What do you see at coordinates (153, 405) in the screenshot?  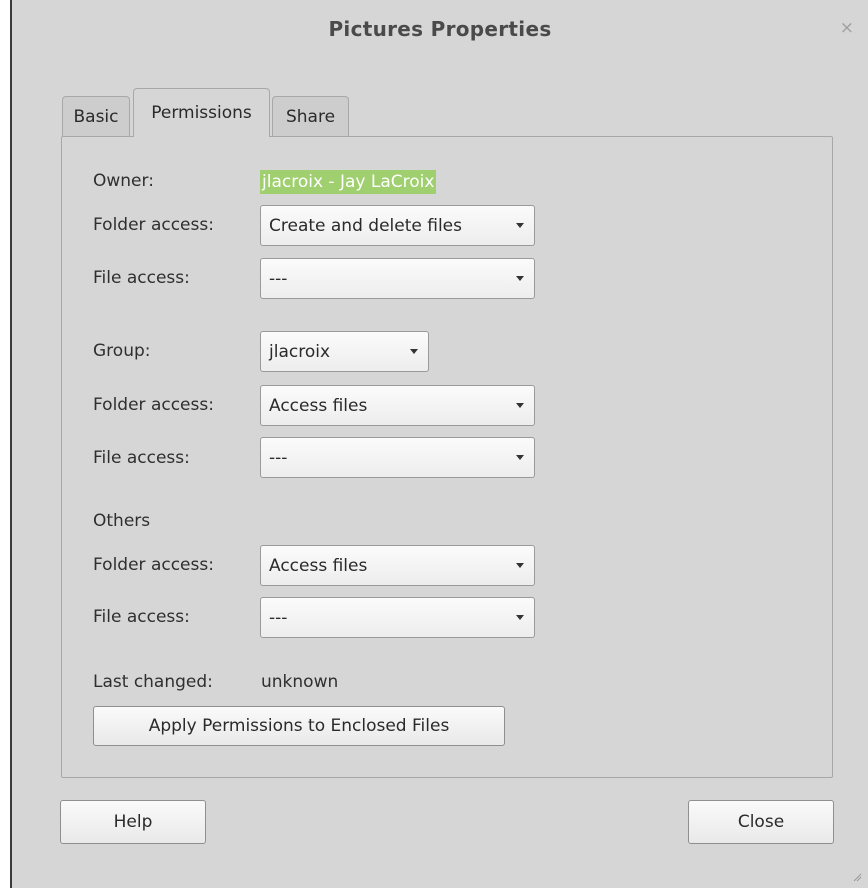 I see `group-folder-access-label: Folder access:` at bounding box center [153, 405].